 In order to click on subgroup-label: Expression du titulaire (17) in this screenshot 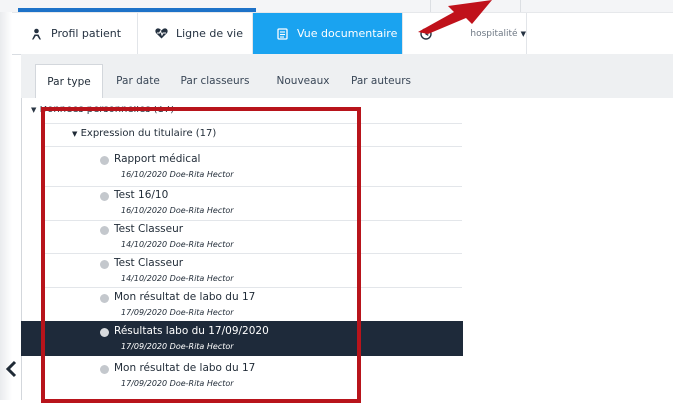, I will do `click(148, 133)`.